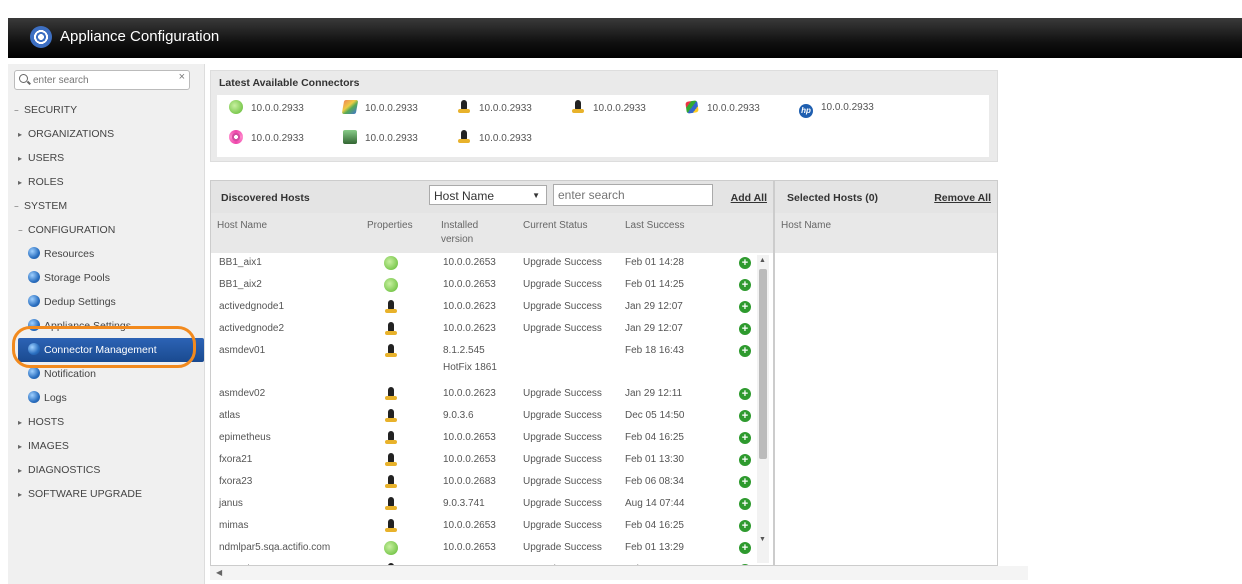  What do you see at coordinates (106, 182) in the screenshot?
I see `sidebar-item-roles: ▸ ROLES` at bounding box center [106, 182].